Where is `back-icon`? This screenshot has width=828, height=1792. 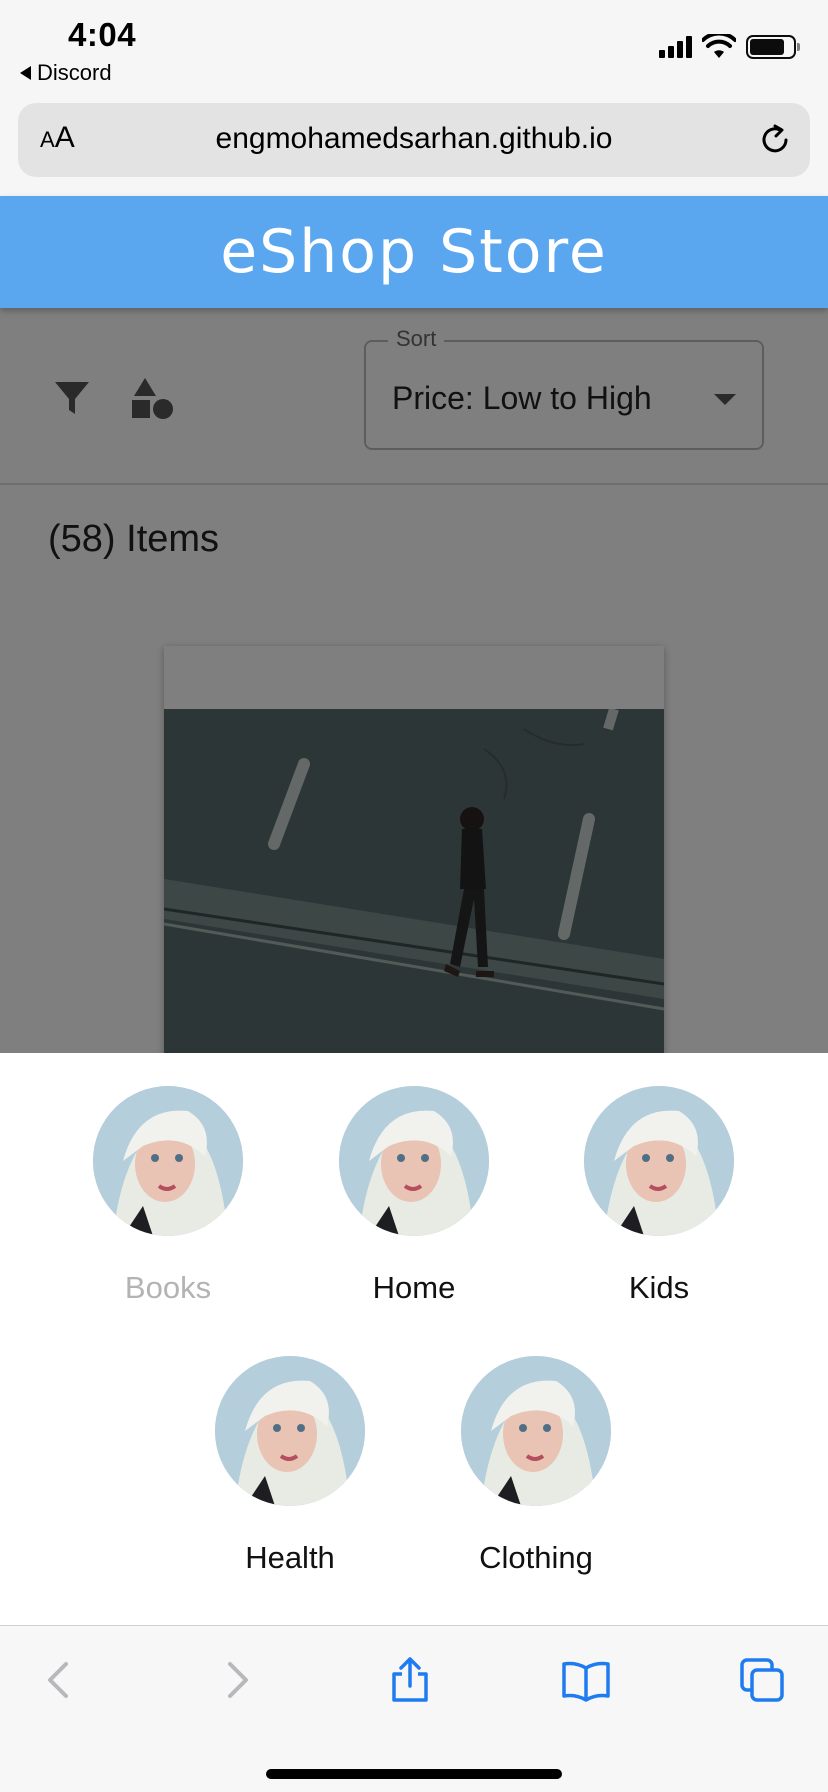 back-icon is located at coordinates (60, 1680).